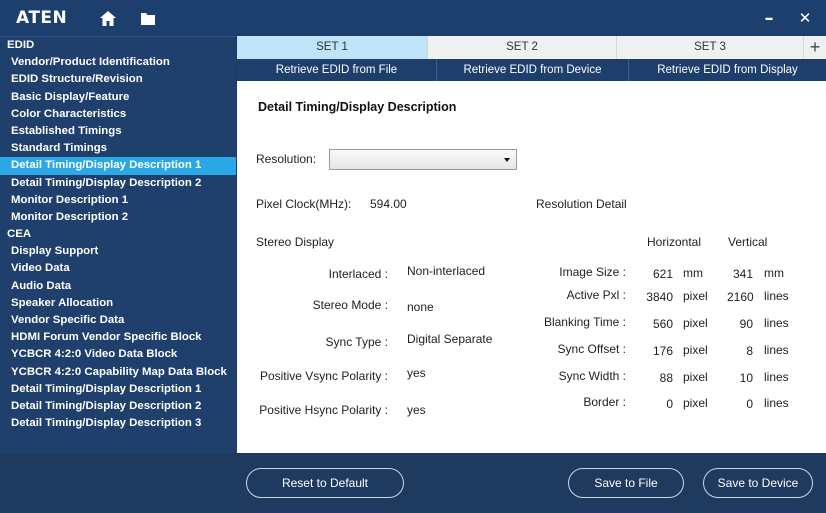 The height and width of the screenshot is (513, 826). What do you see at coordinates (358, 274) in the screenshot?
I see `interlaced-label: Interlaced :` at bounding box center [358, 274].